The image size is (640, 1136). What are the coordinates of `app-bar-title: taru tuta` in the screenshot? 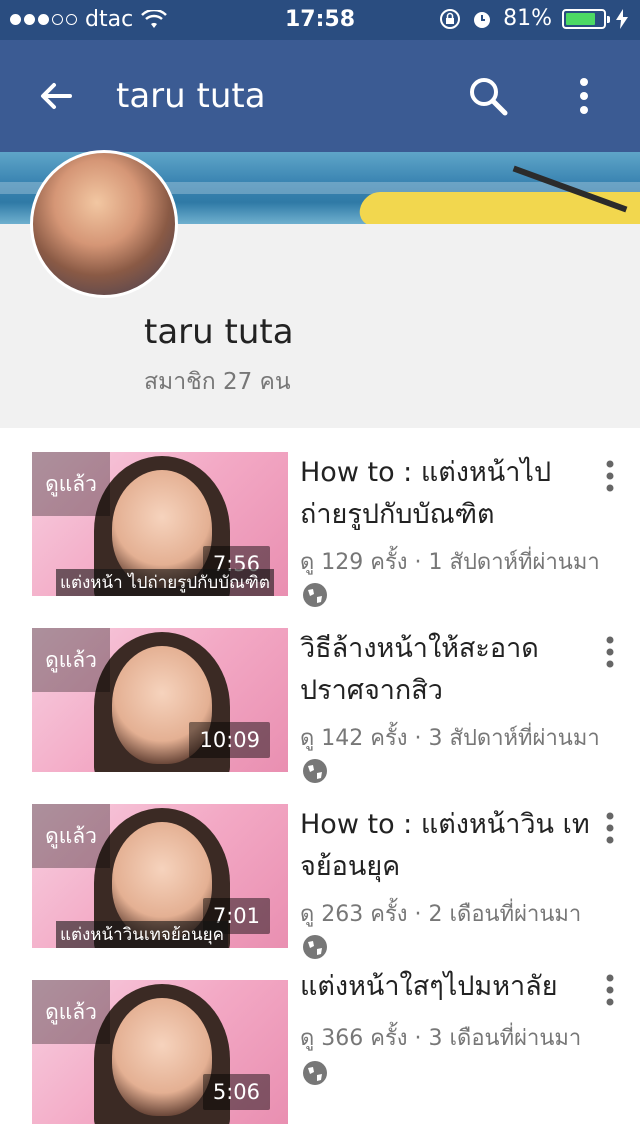 It's located at (191, 96).